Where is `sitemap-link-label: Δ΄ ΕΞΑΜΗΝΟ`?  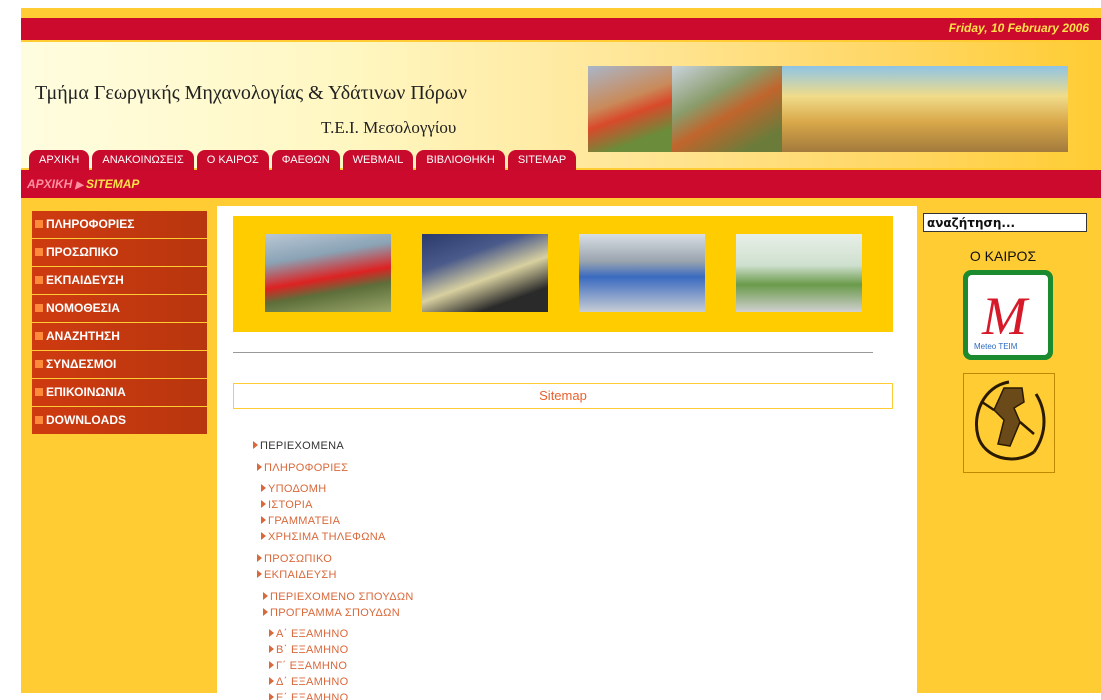 sitemap-link-label: Δ΄ ΕΞΑΜΗΝΟ is located at coordinates (312, 682).